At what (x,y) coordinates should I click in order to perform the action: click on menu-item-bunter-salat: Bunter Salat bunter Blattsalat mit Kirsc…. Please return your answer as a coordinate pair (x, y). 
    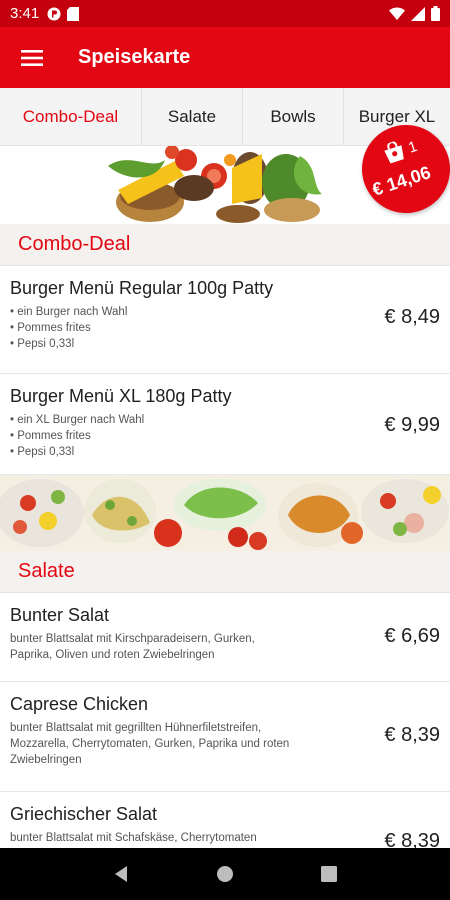
    Looking at the image, I should click on (225, 637).